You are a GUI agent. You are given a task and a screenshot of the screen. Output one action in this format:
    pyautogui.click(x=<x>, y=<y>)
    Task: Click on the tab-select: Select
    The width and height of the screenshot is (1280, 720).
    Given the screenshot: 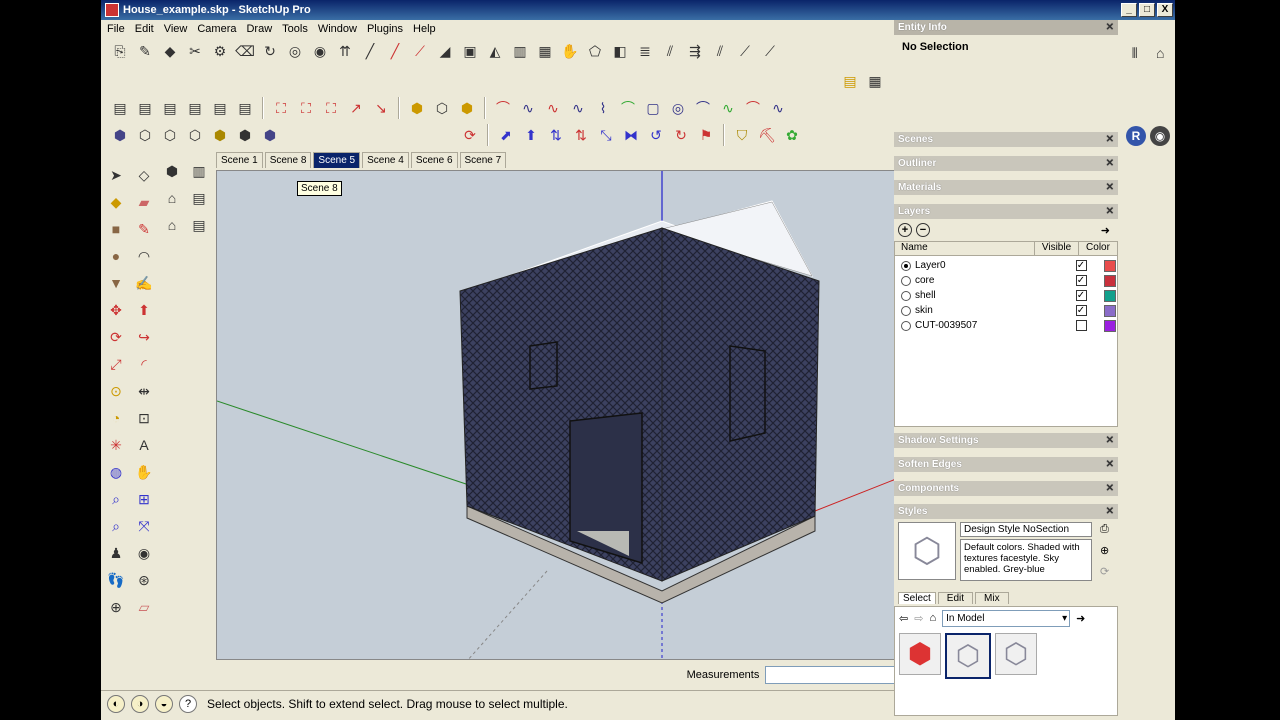 What is the action you would take?
    pyautogui.click(x=917, y=598)
    